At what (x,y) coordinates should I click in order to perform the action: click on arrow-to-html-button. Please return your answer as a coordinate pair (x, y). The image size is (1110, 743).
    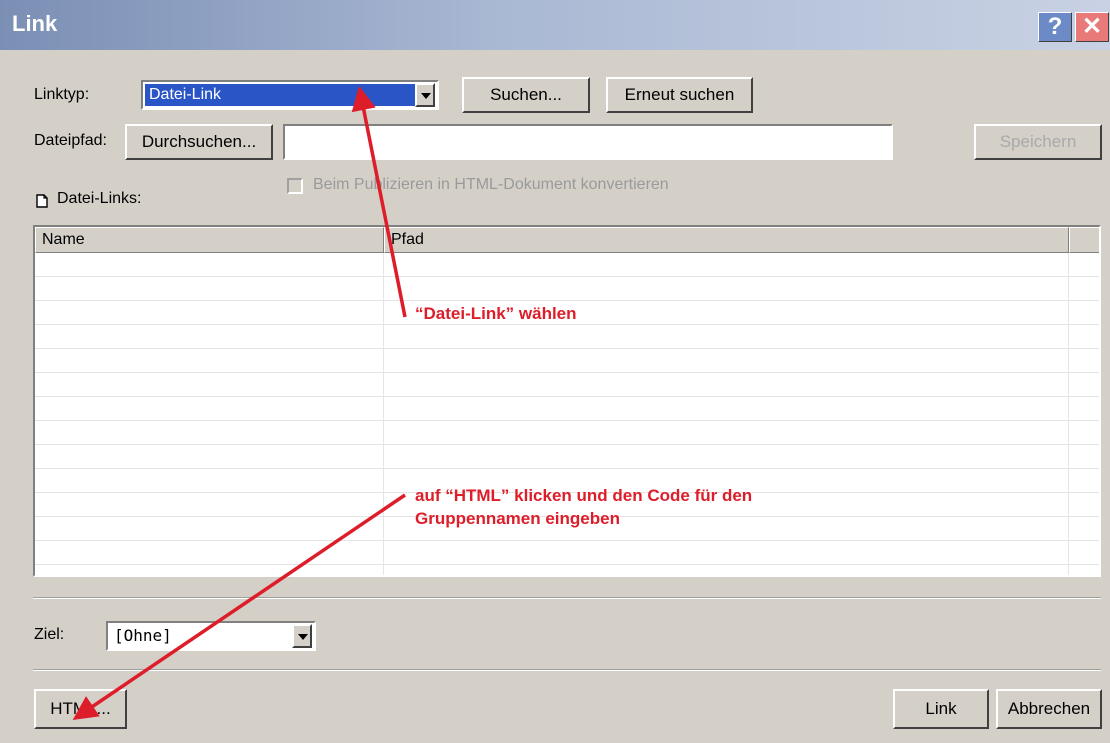
    Looking at the image, I should click on (239, 606).